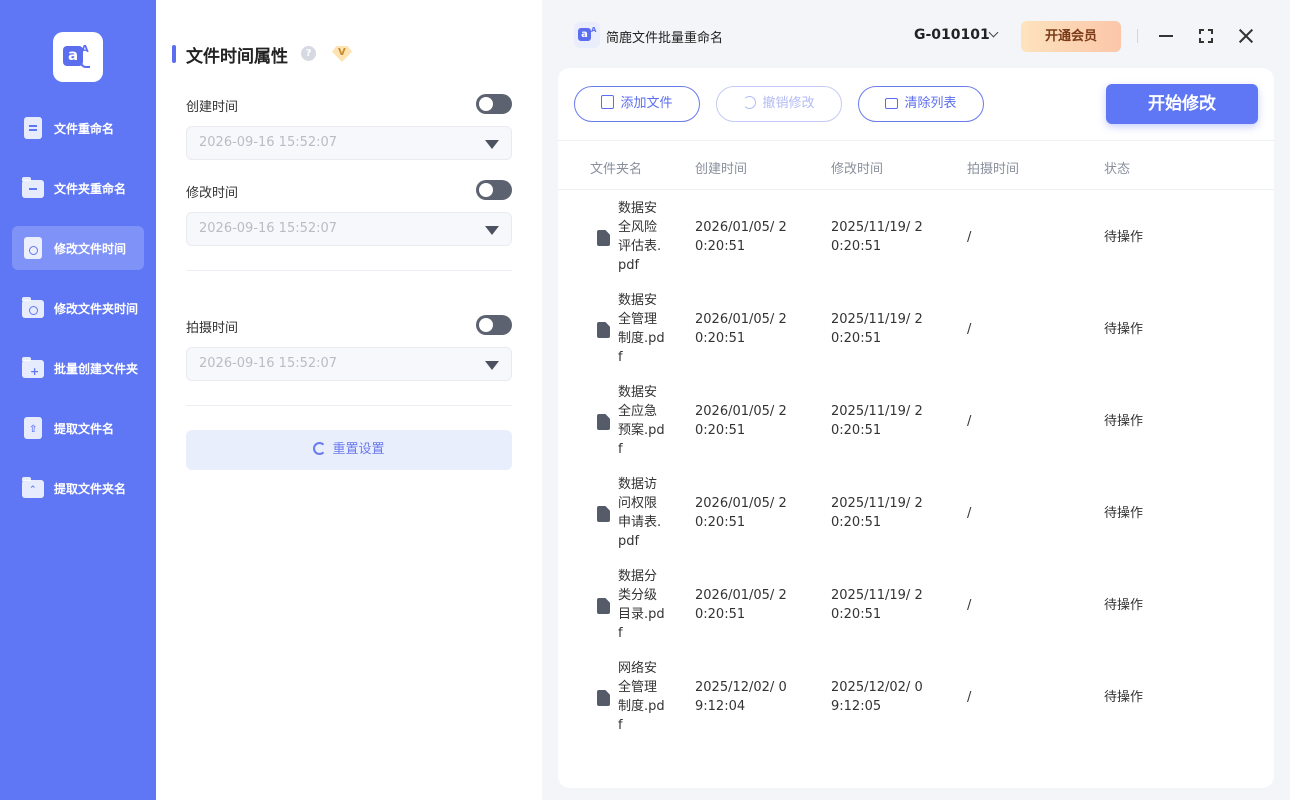 Image resolution: width=1290 pixels, height=800 pixels. I want to click on sidebar-item-file-rename: 文件重命名, so click(78, 128).